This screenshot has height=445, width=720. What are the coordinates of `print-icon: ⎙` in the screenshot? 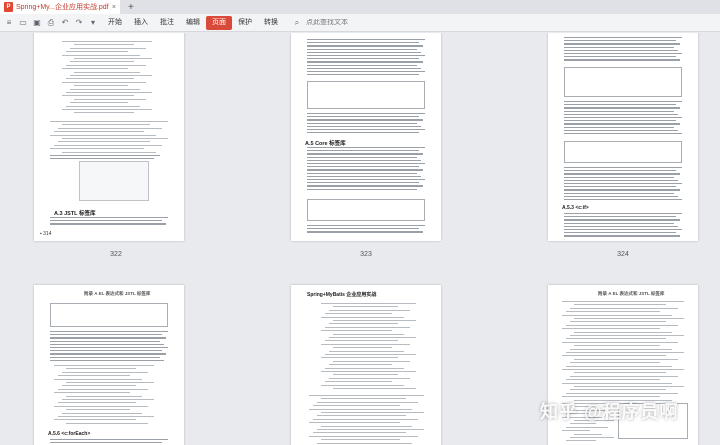 It's located at (51, 23).